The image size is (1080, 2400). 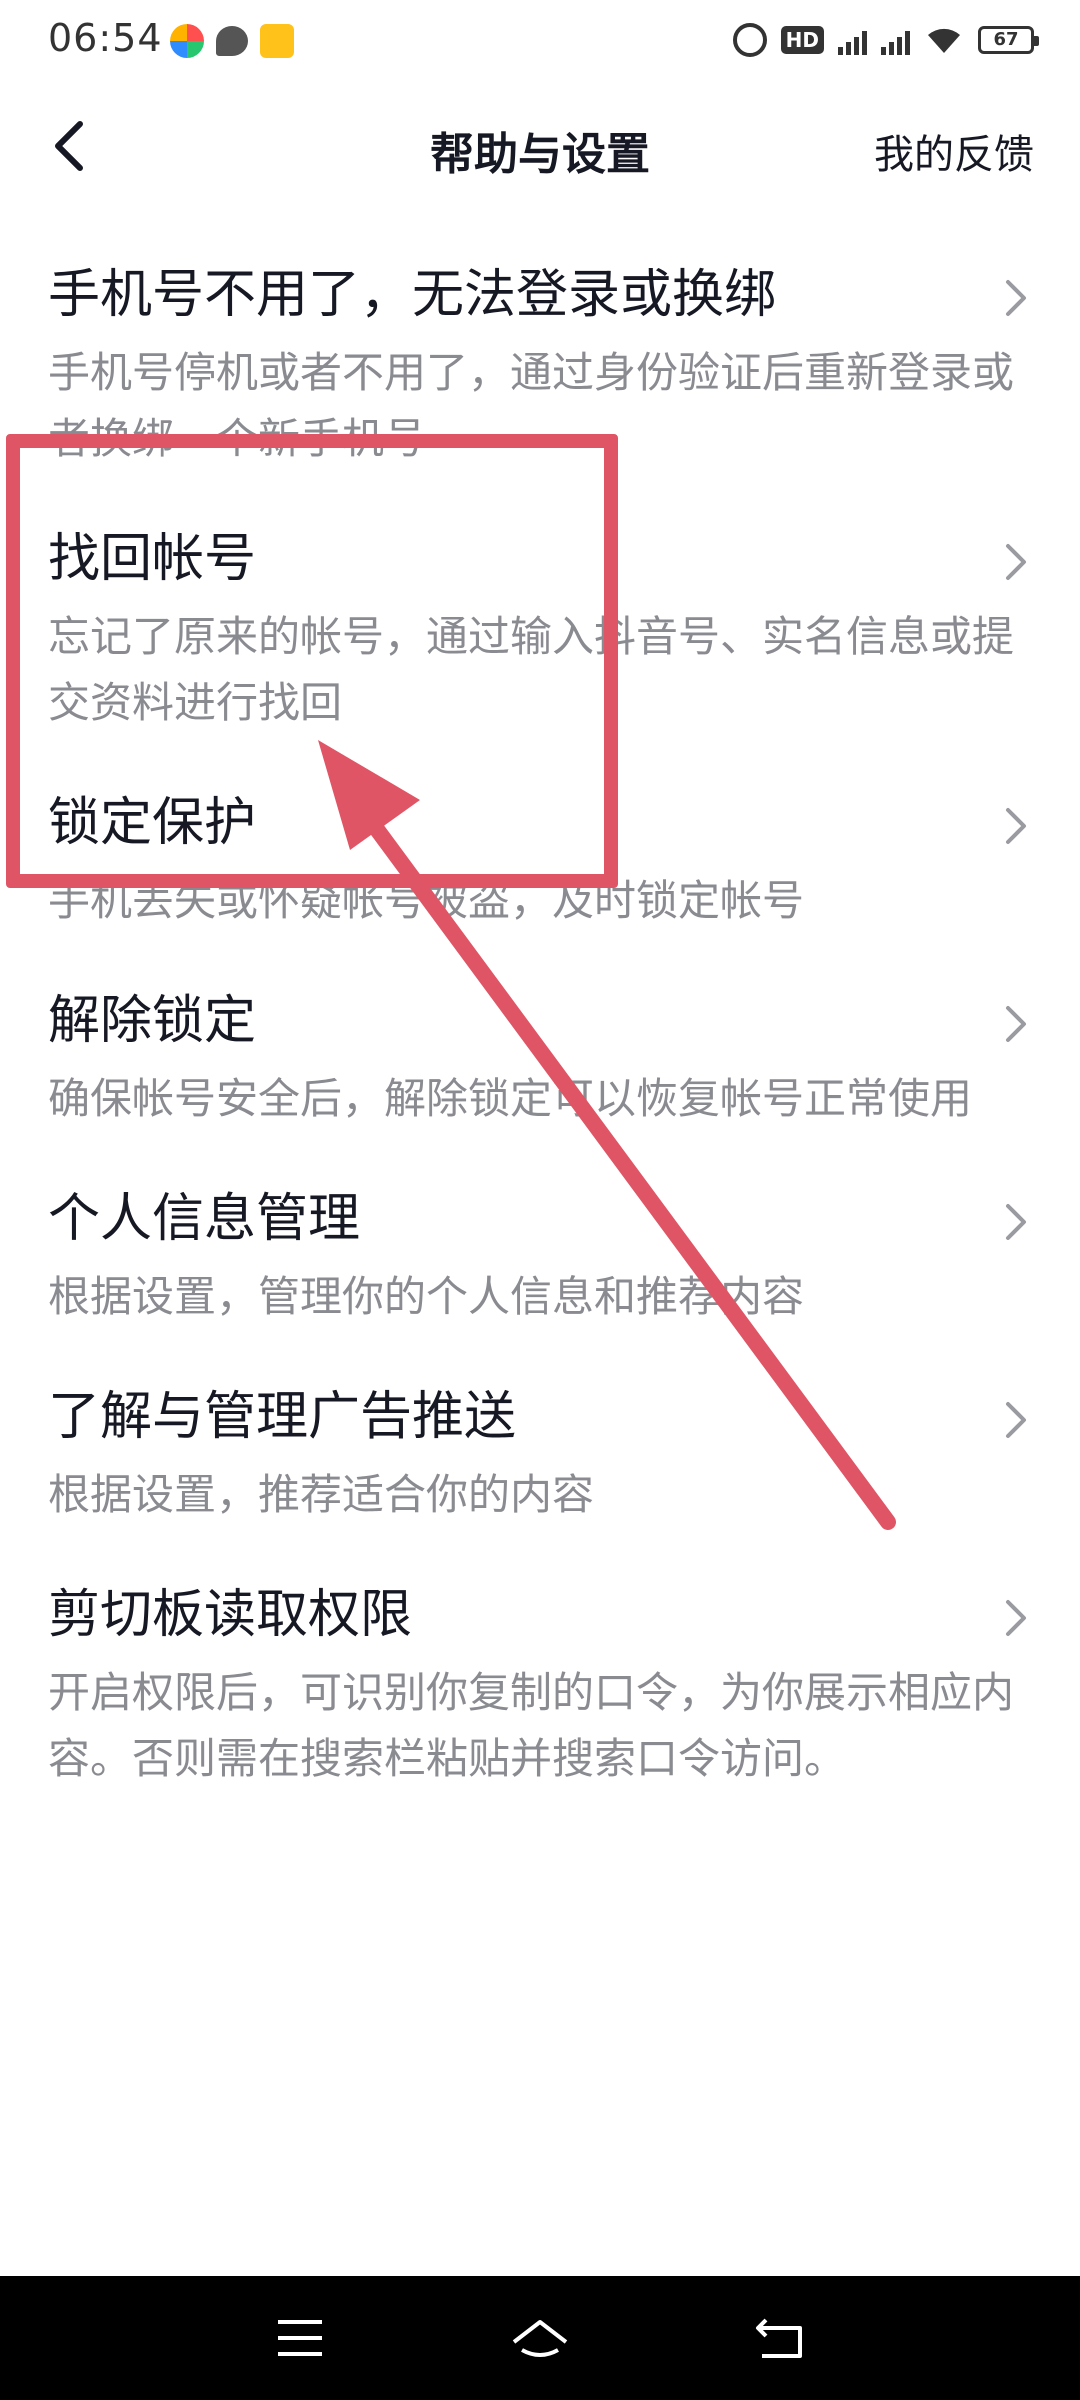 What do you see at coordinates (230, 1615) in the screenshot?
I see `item-title: 剪切板读取权限` at bounding box center [230, 1615].